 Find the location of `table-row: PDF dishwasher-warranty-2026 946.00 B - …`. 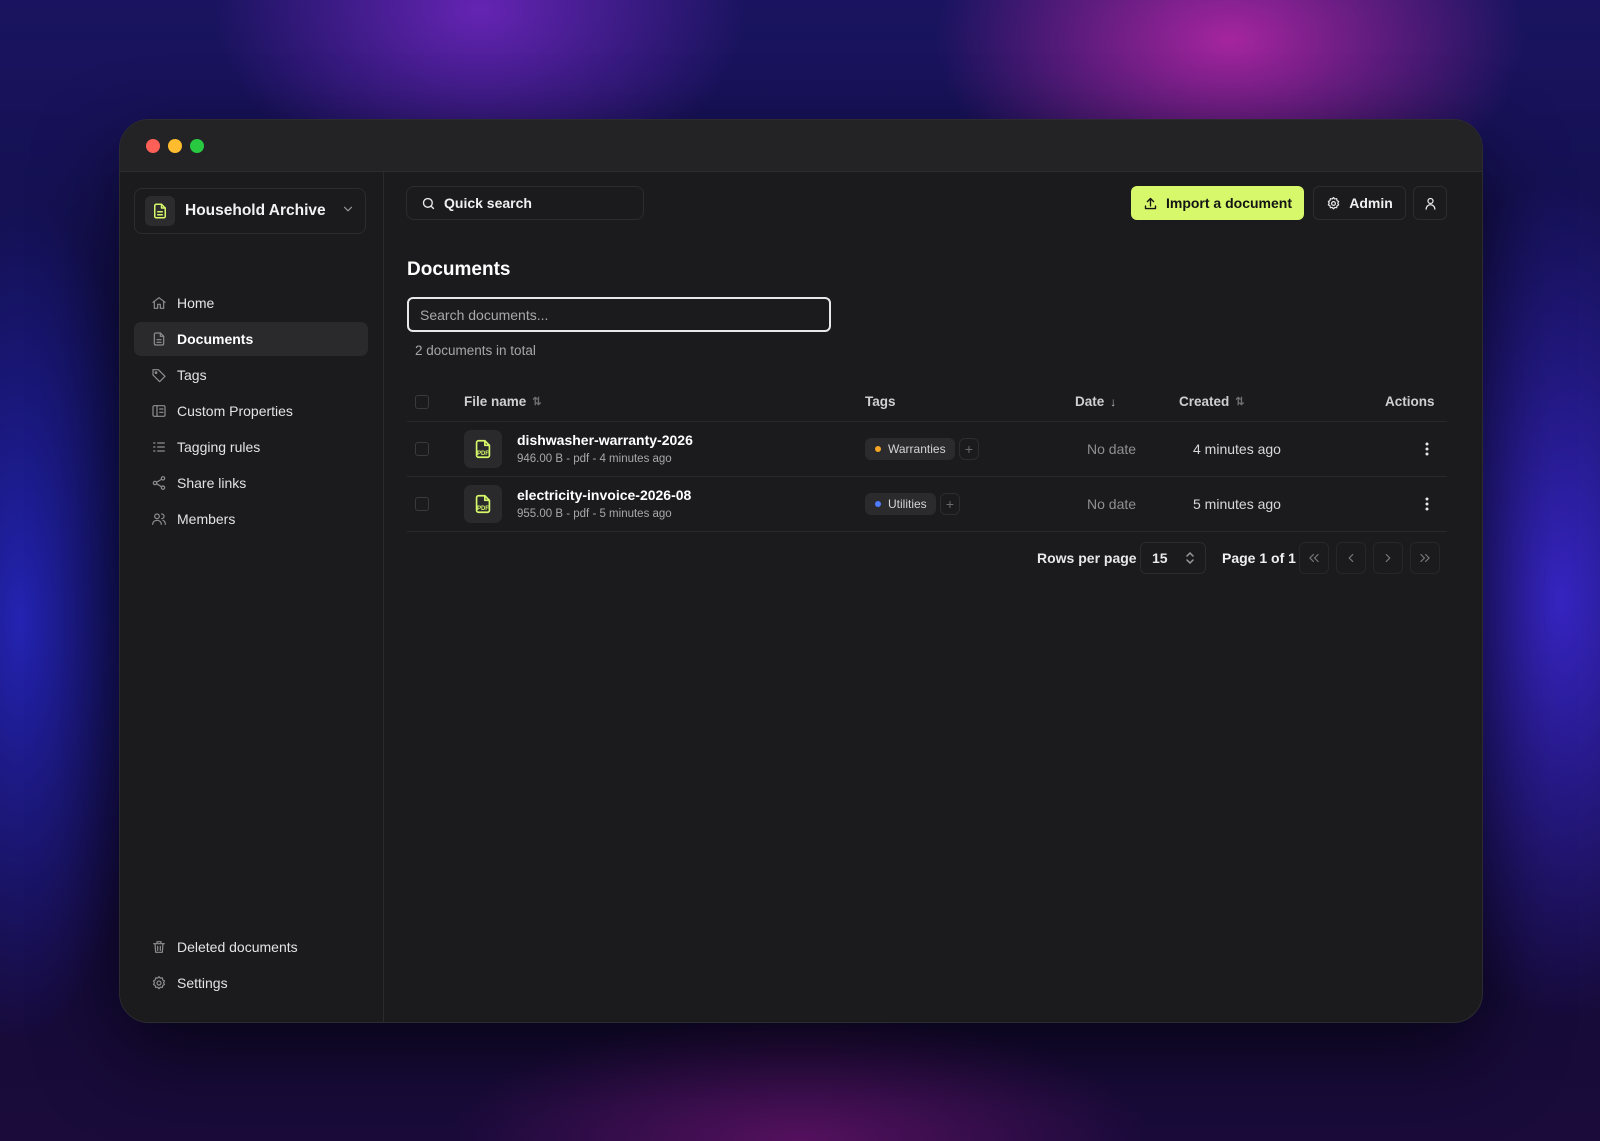

table-row: PDF dishwasher-warranty-2026 946.00 B - … is located at coordinates (927, 449).